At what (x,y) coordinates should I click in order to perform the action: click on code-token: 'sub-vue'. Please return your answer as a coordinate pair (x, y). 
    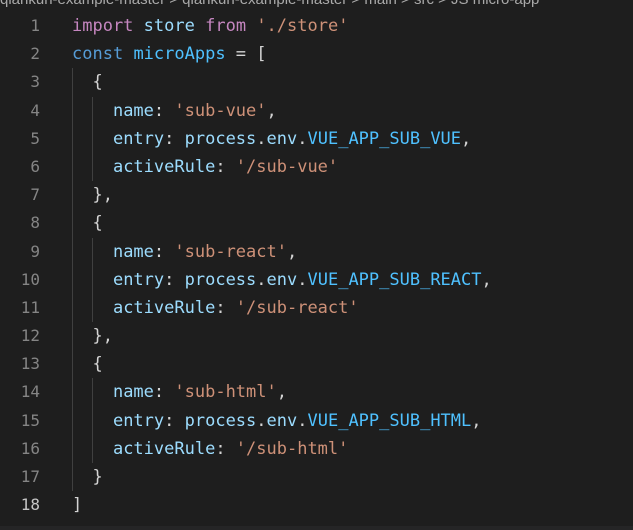
    Looking at the image, I should click on (220, 110).